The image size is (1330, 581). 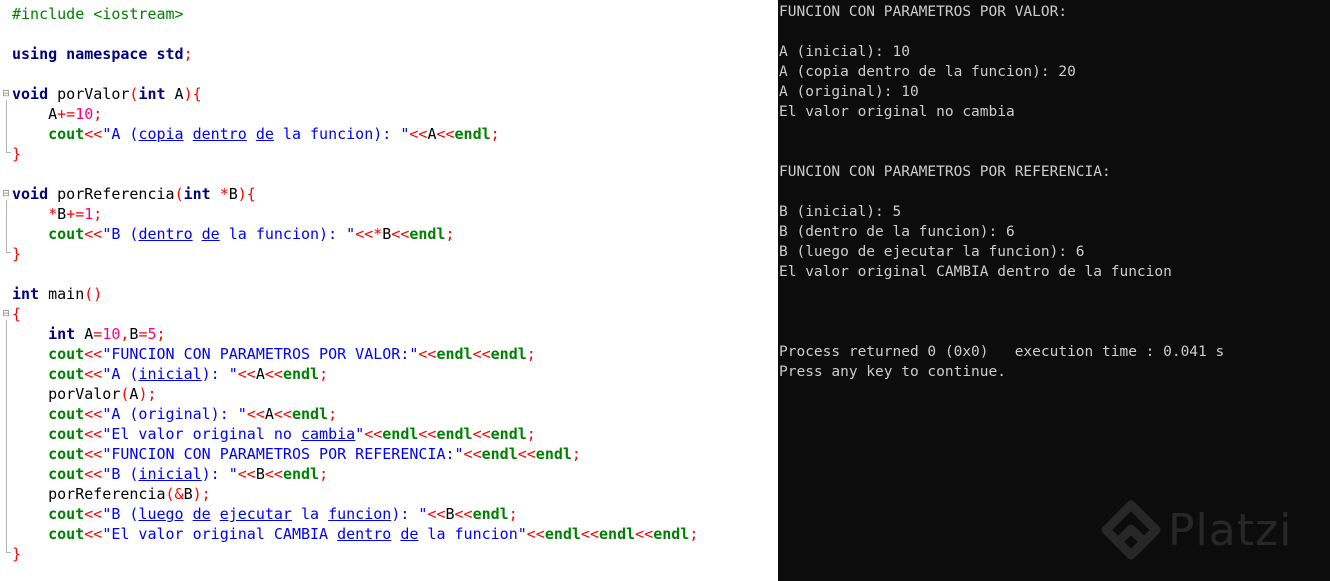 I want to click on code-line: porValor(A);, so click(x=84, y=394).